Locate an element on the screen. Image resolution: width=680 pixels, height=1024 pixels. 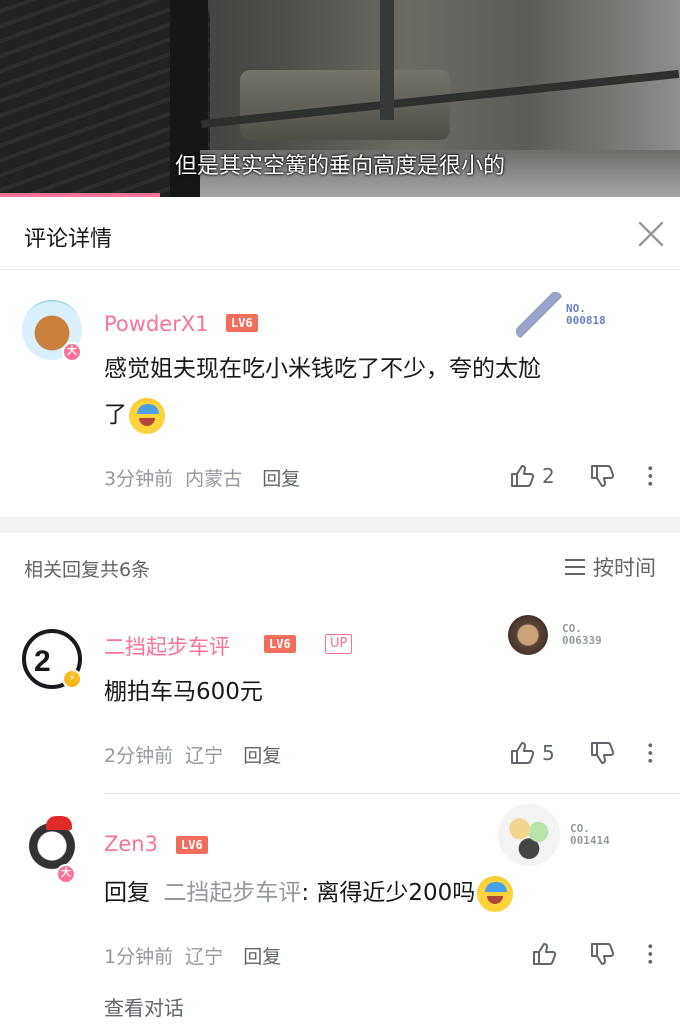
comment-meta: 1分钟前 辽宁 回复 is located at coordinates (192, 955).